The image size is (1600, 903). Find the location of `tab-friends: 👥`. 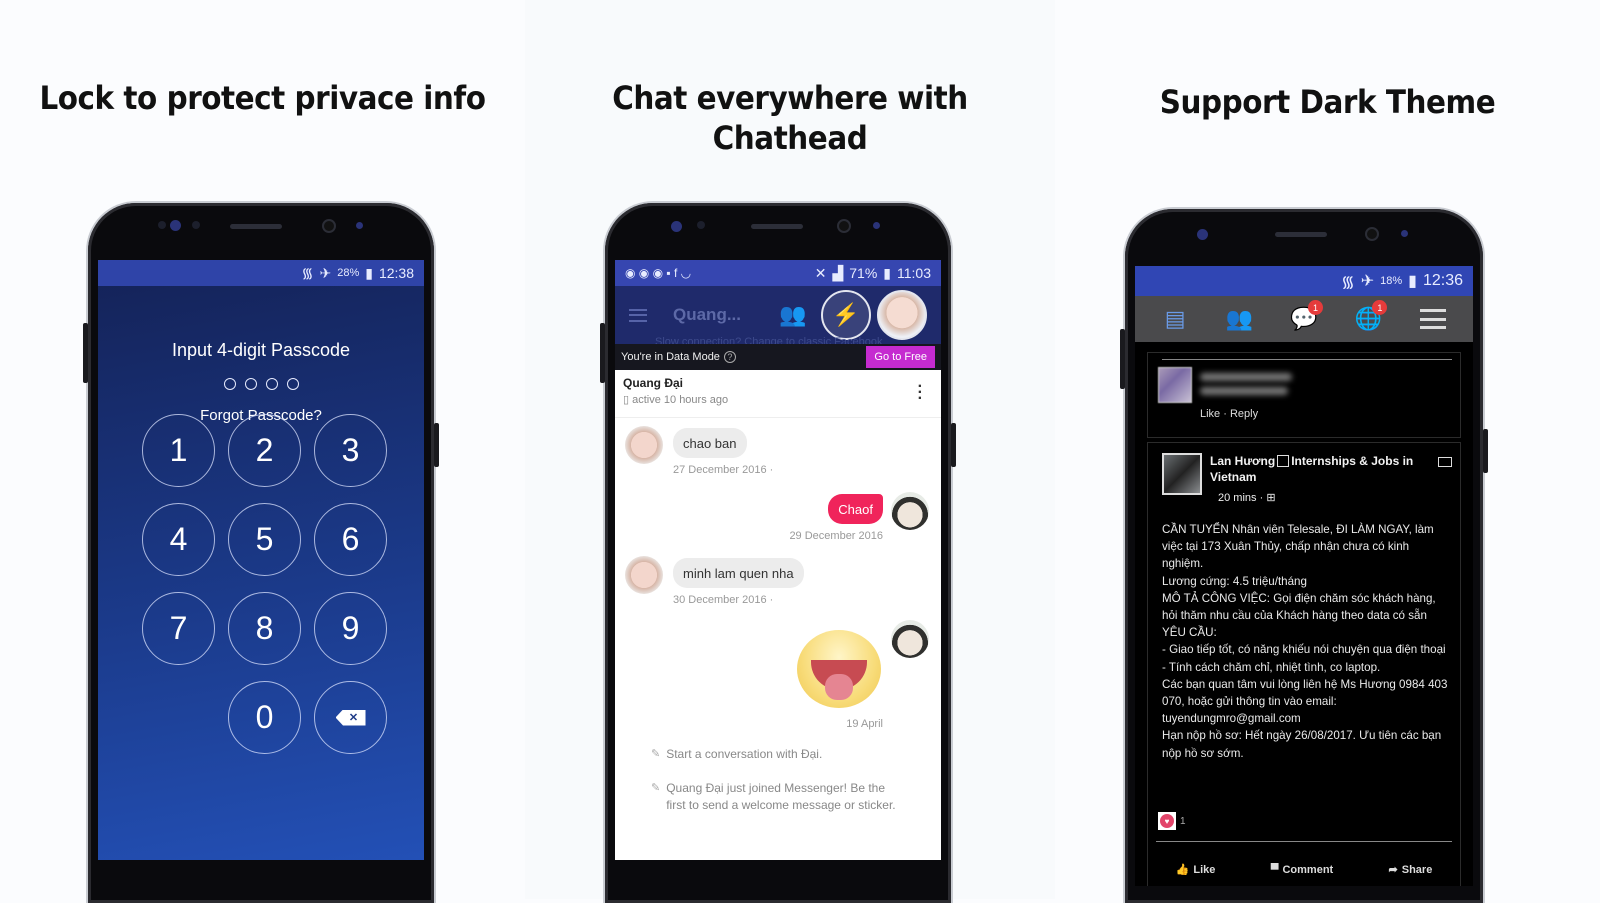

tab-friends: 👥 is located at coordinates (1240, 319).